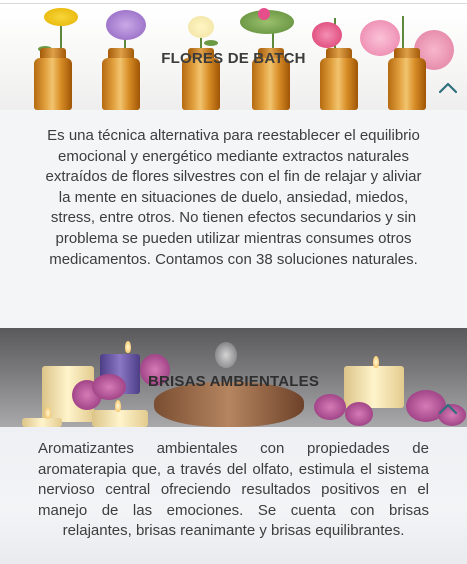  I want to click on top-divider, so click(233, 3).